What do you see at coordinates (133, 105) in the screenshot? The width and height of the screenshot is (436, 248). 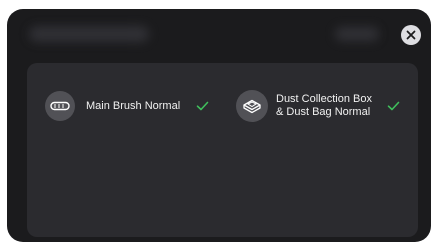 I see `main-brush-status-label: Main Brush Normal` at bounding box center [133, 105].